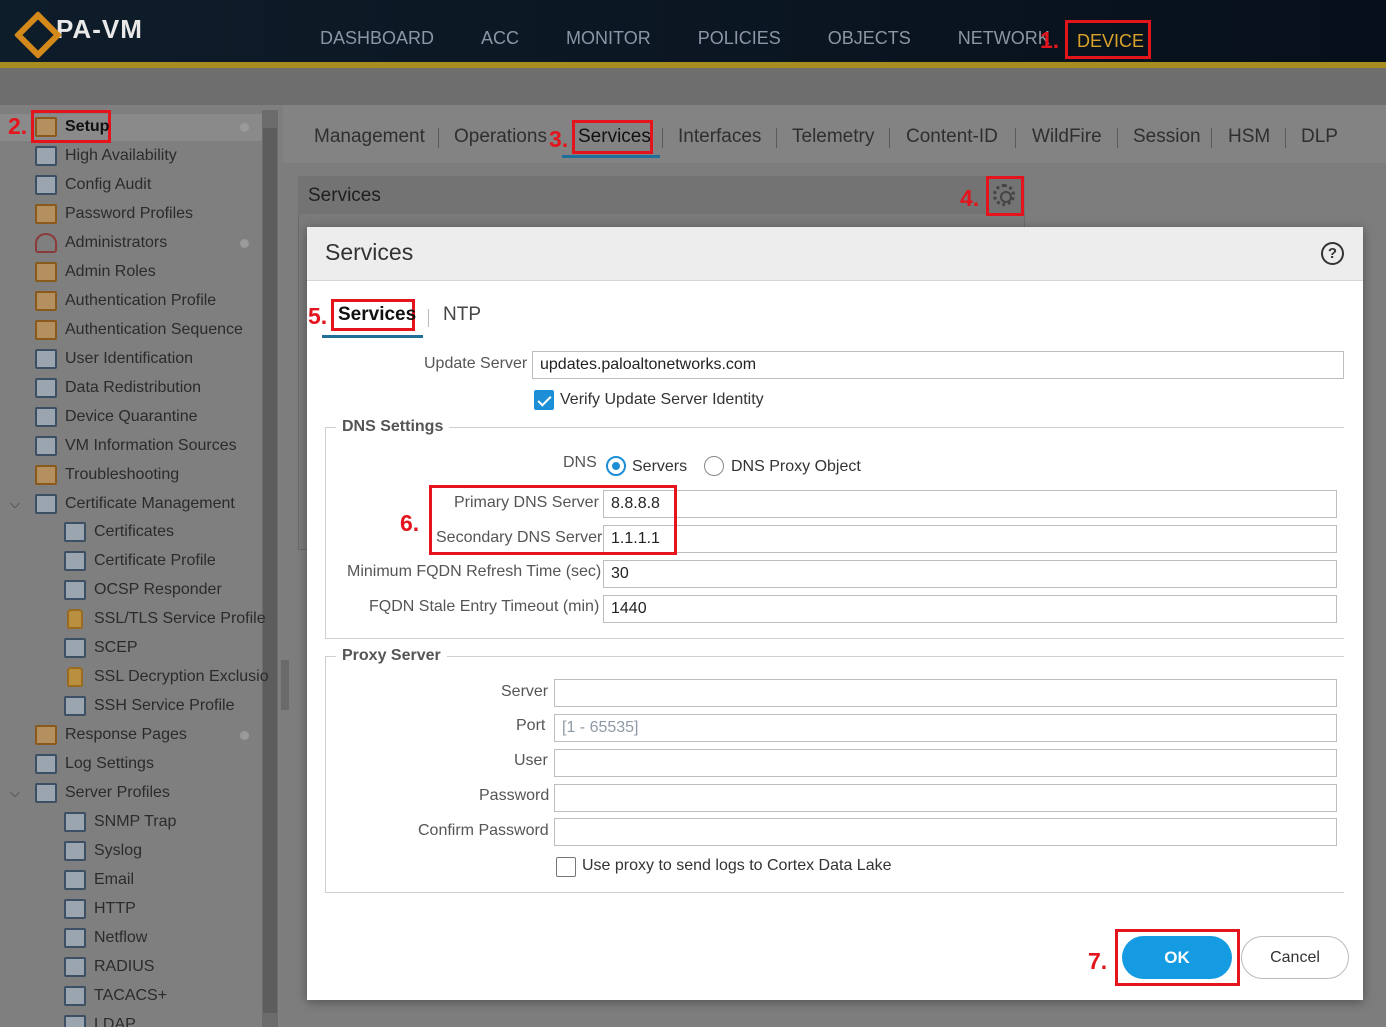 This screenshot has width=1386, height=1027. Describe the element at coordinates (166, 677) in the screenshot. I see `sidebar-item-ssl-decryption-exclusion: SSL Decryption Exclusio` at that location.